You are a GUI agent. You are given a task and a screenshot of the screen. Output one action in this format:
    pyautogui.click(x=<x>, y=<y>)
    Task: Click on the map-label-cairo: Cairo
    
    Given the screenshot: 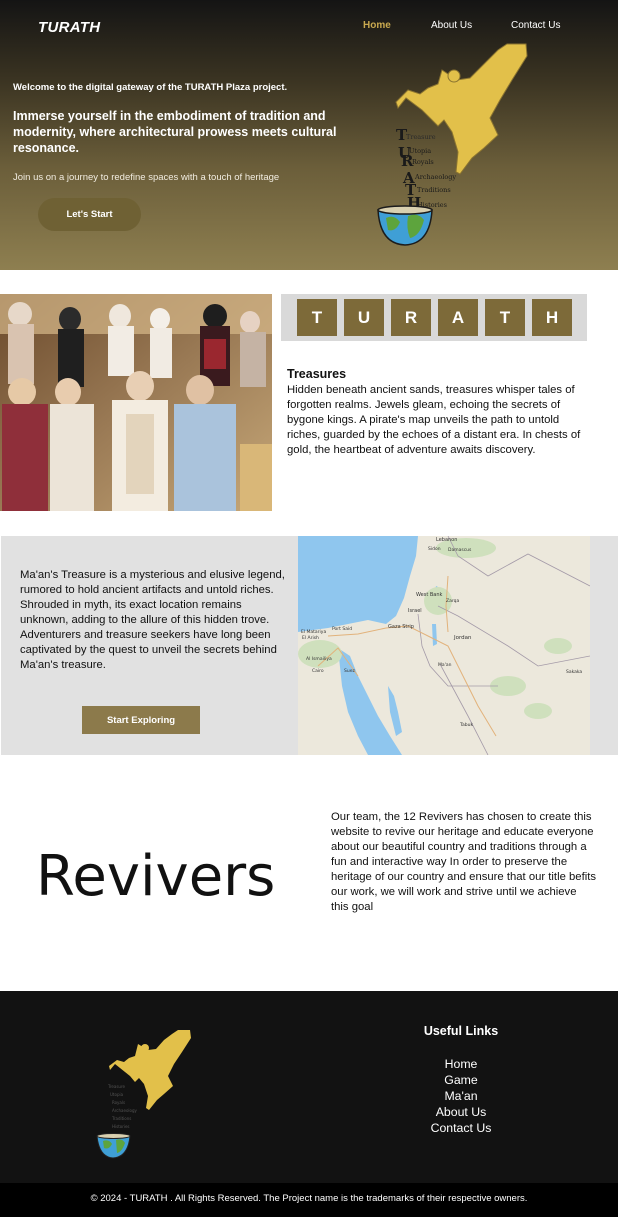 What is the action you would take?
    pyautogui.click(x=318, y=671)
    